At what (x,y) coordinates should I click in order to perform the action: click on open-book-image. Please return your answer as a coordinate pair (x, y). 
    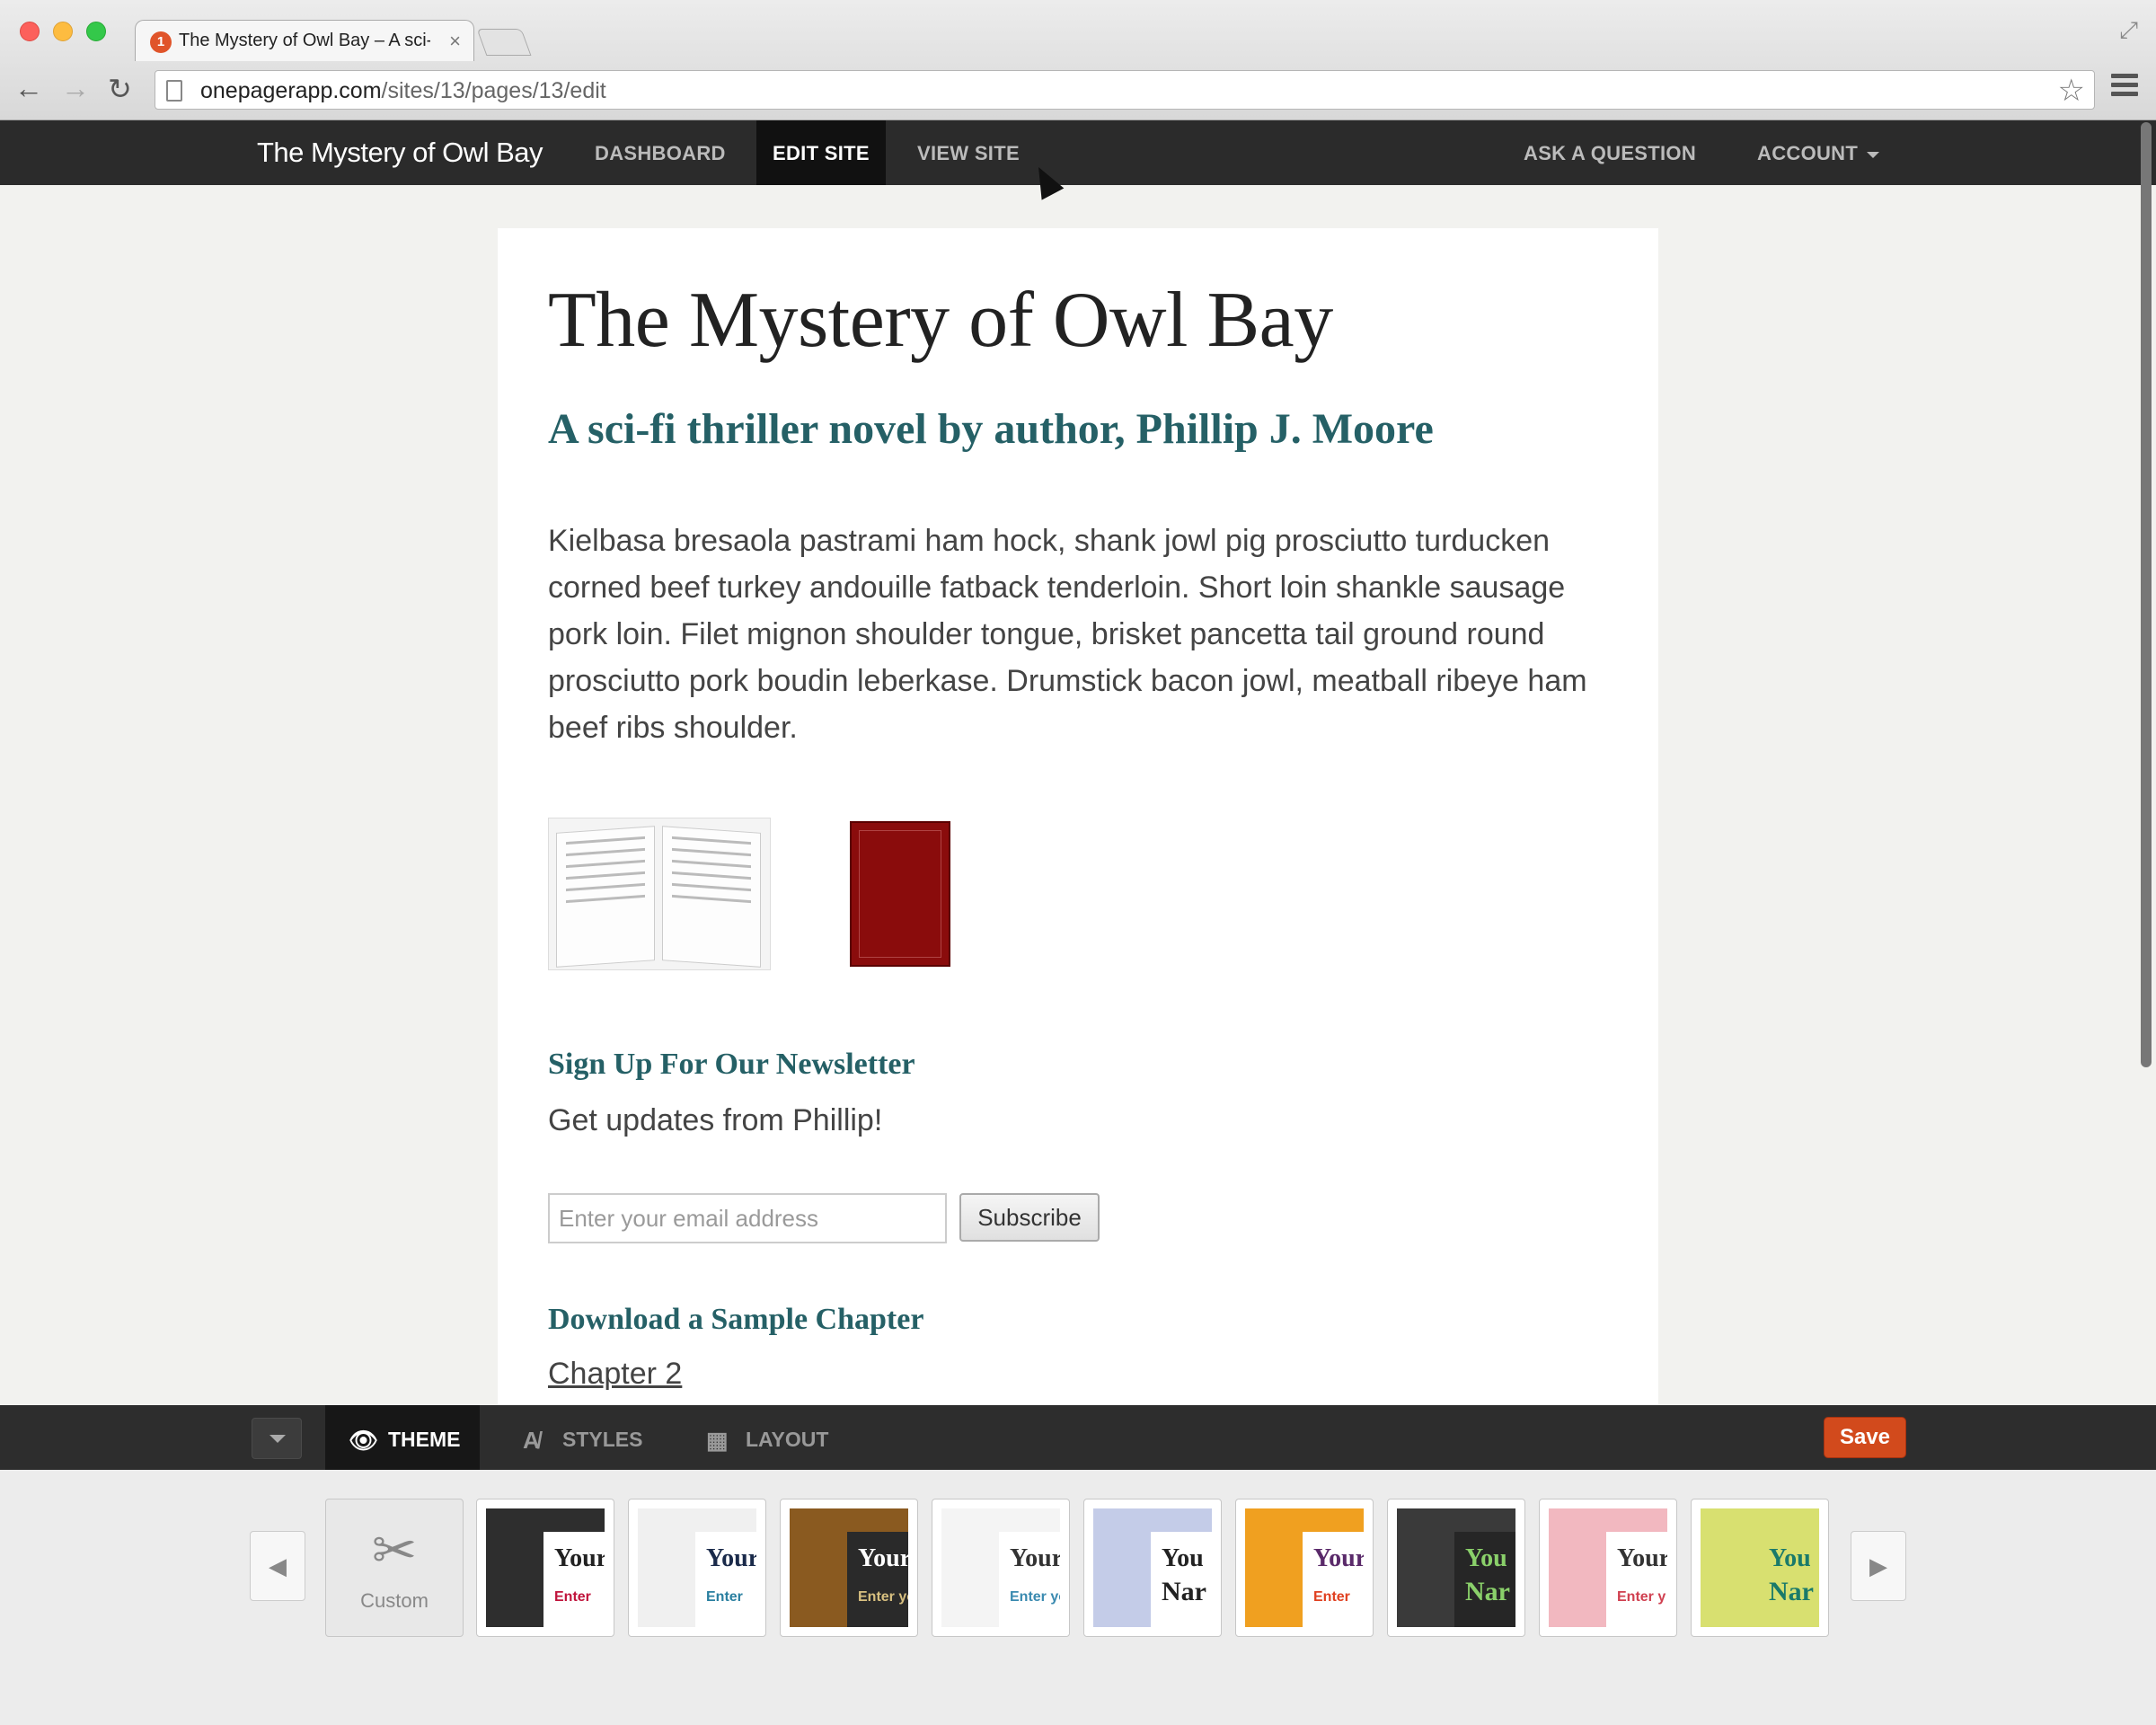
    Looking at the image, I should click on (659, 894).